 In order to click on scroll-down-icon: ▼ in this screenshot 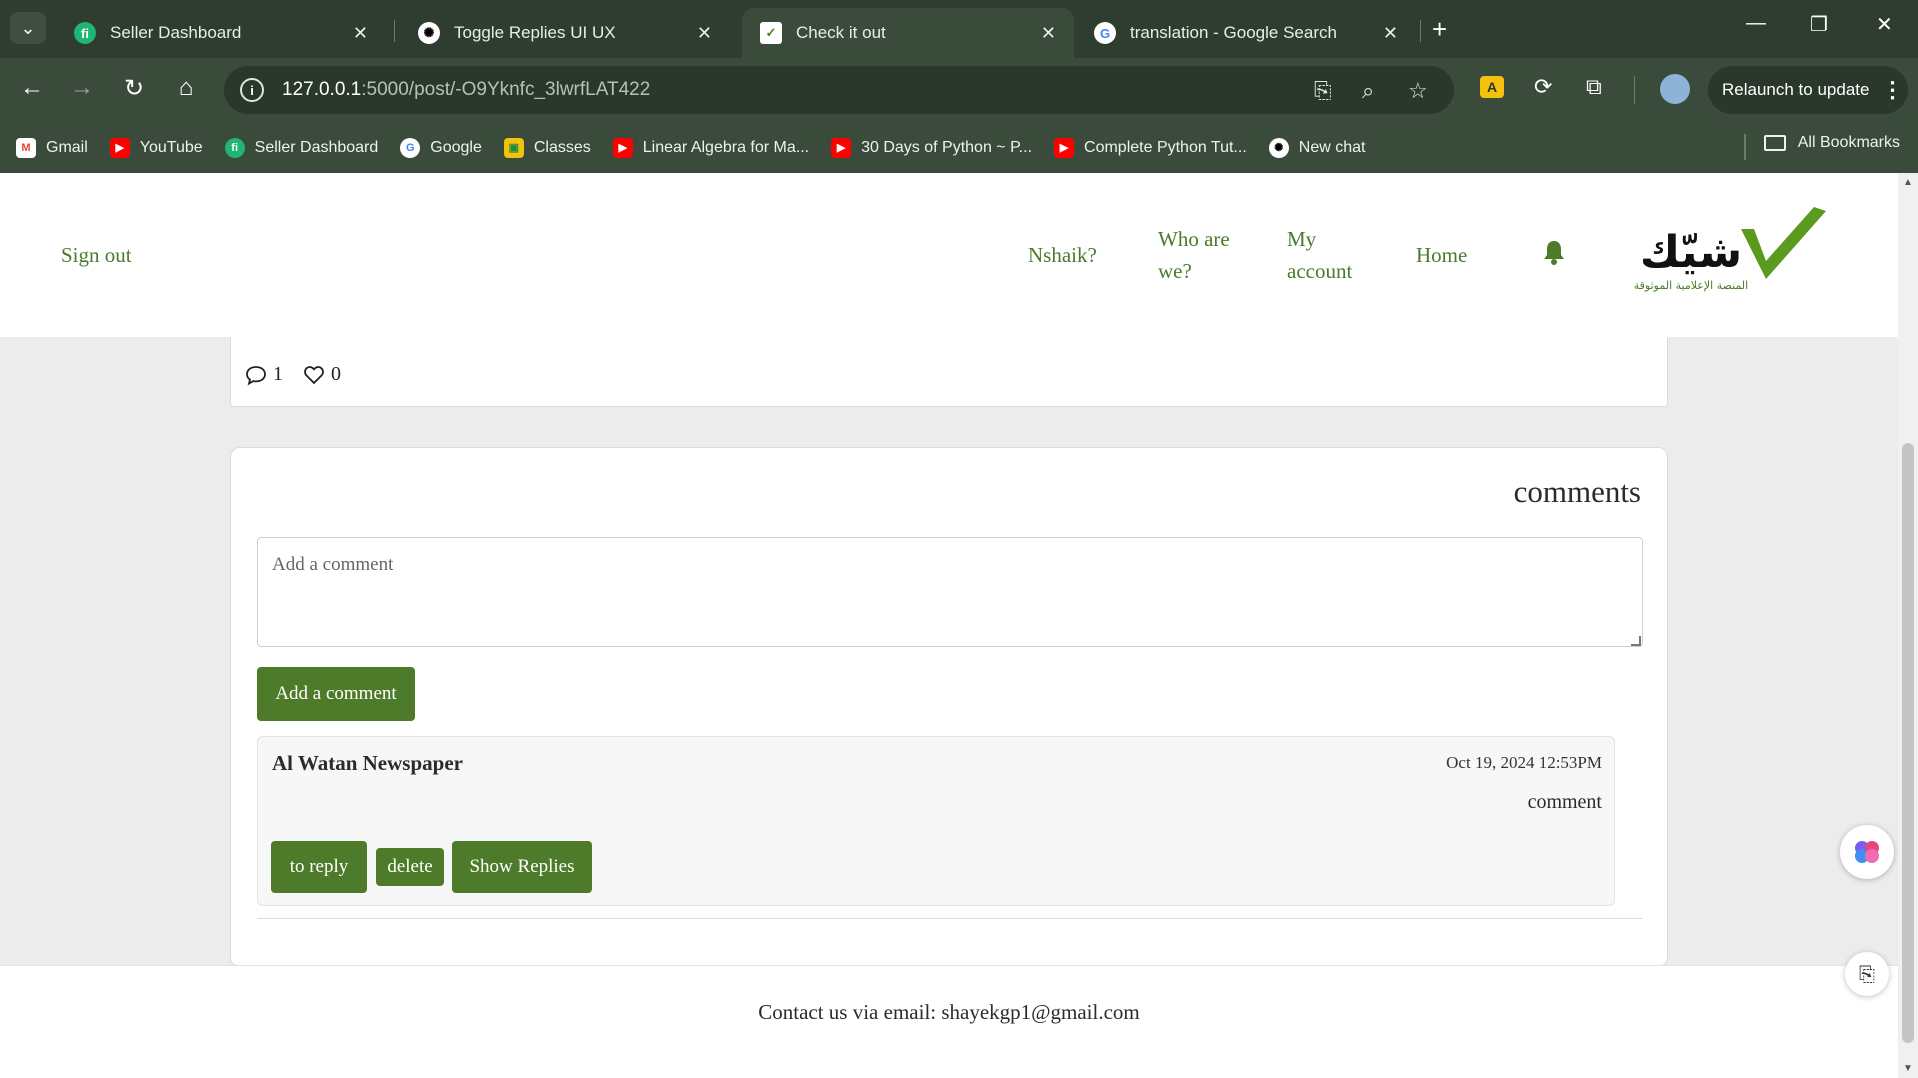, I will do `click(1908, 1068)`.